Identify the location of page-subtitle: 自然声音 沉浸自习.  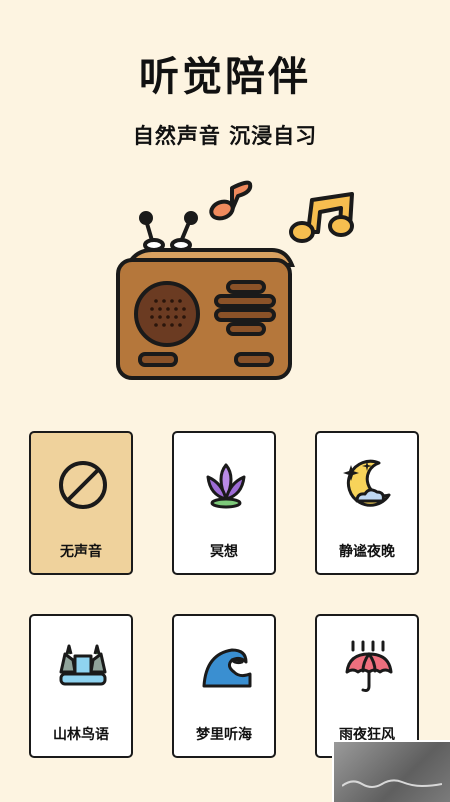
(225, 136).